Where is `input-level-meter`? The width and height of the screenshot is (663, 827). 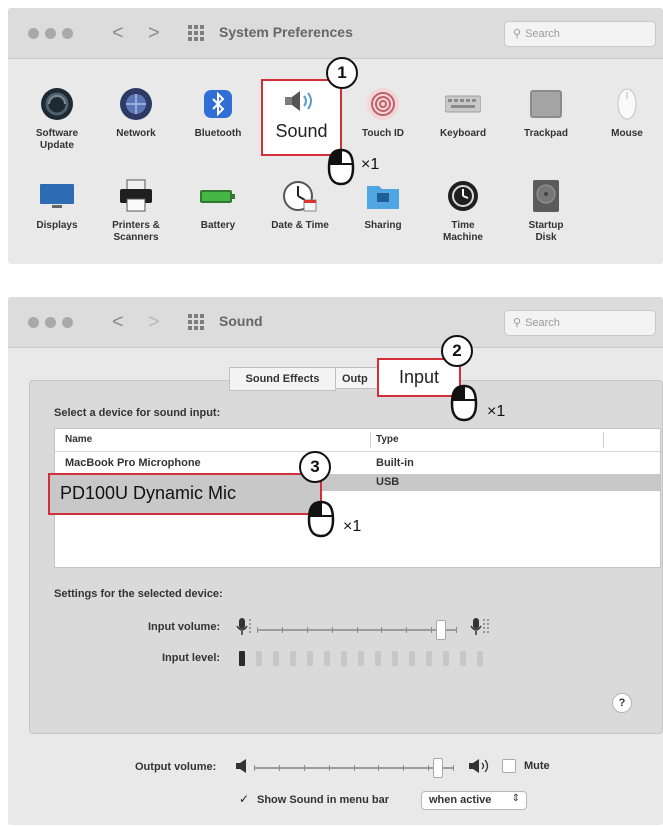
input-level-meter is located at coordinates (369, 659).